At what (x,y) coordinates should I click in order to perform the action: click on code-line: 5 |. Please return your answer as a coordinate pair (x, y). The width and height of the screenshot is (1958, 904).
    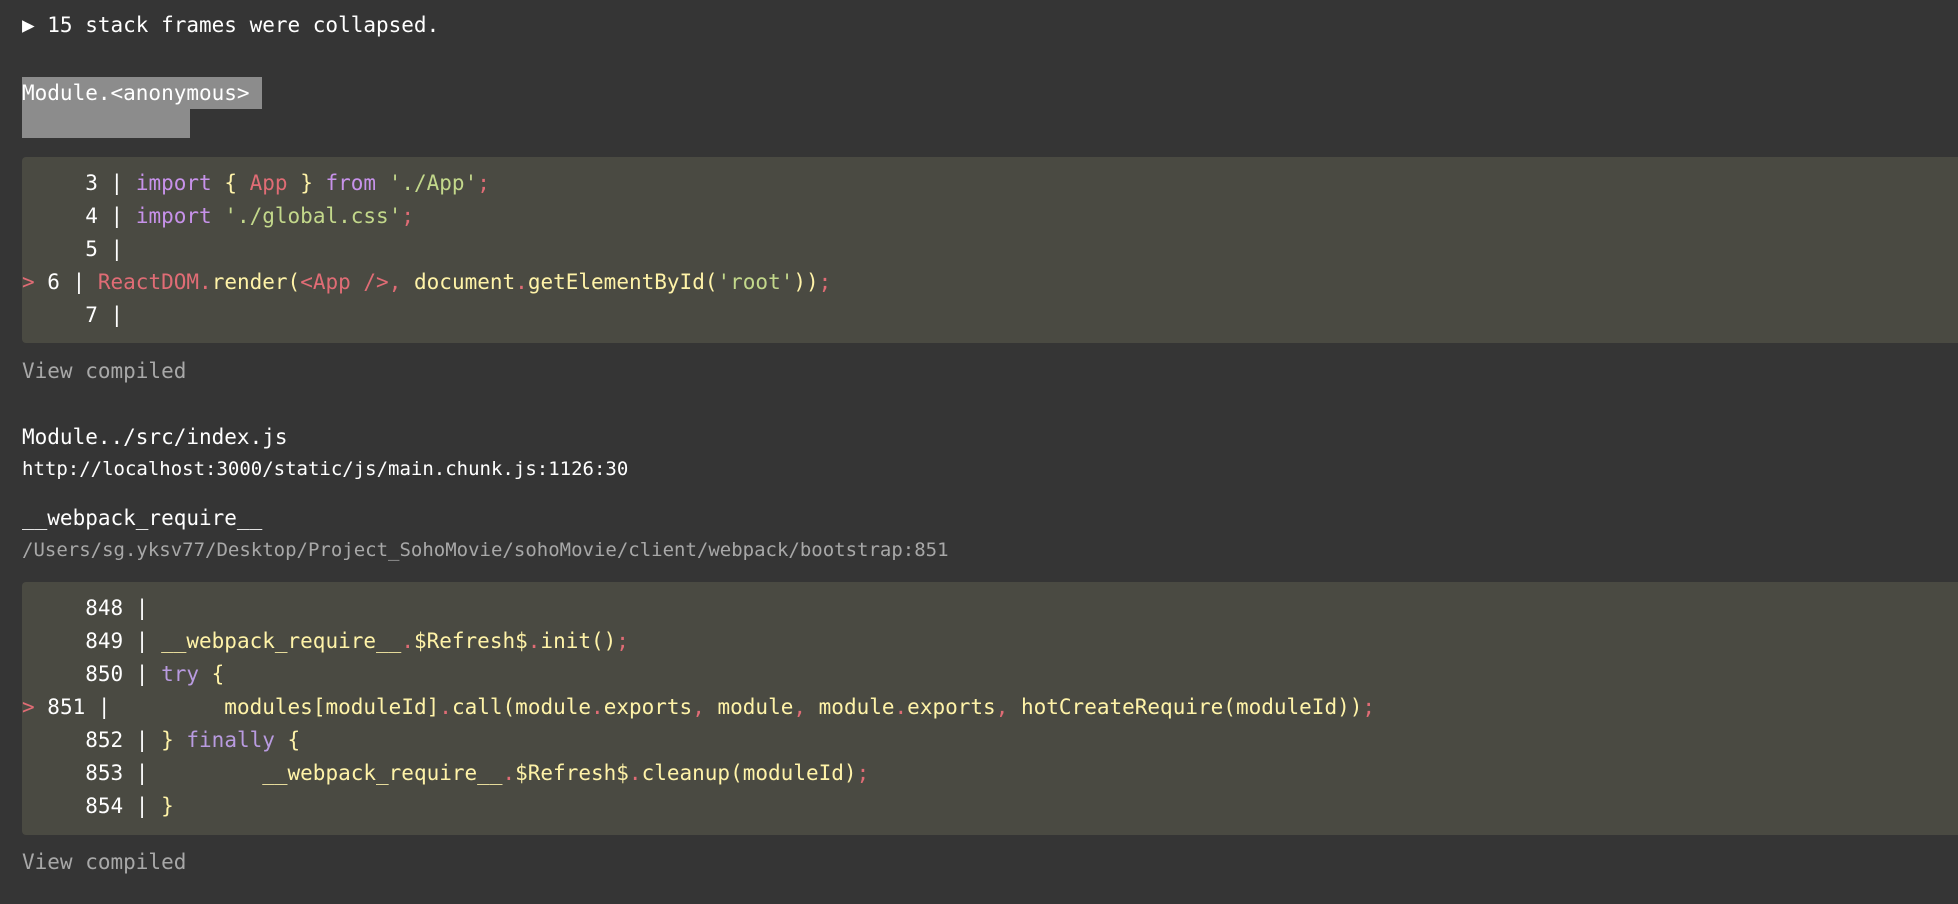
    Looking at the image, I should click on (990, 249).